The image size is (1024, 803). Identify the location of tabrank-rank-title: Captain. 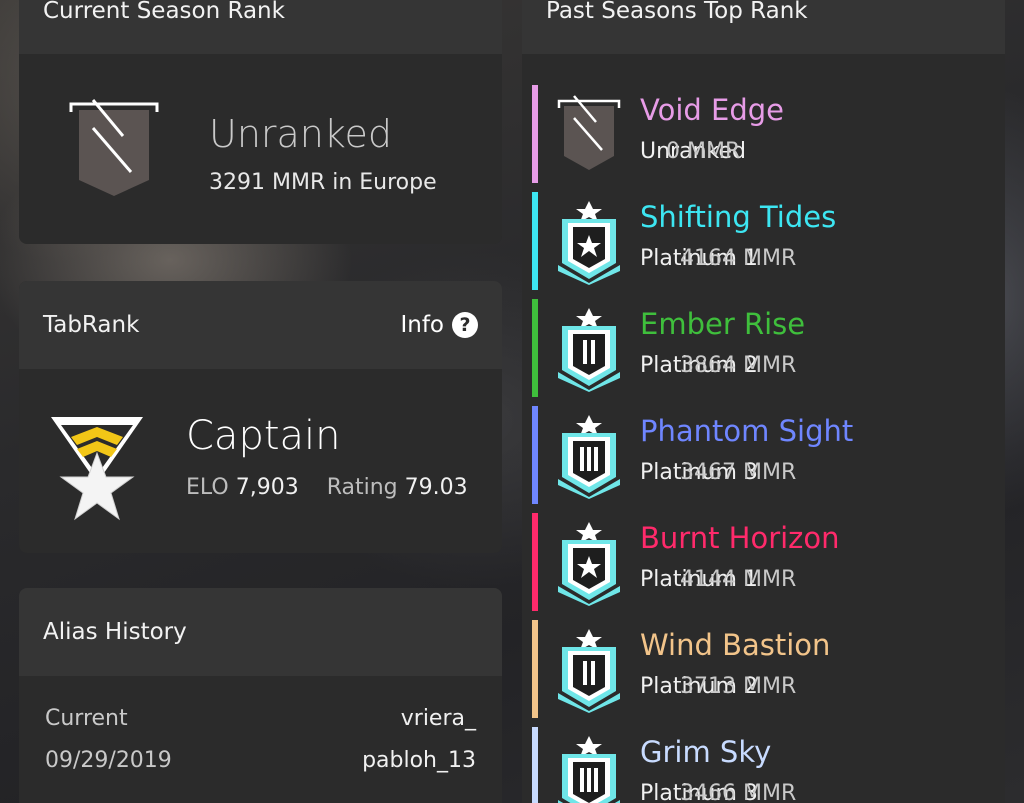
(263, 436).